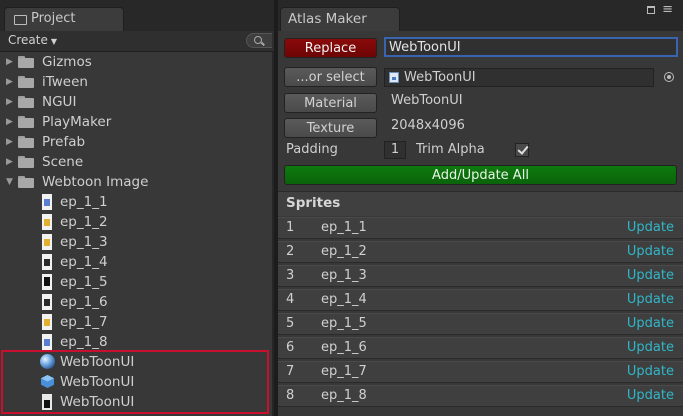 The width and height of the screenshot is (683, 416). I want to click on maximize-icon, so click(651, 10).